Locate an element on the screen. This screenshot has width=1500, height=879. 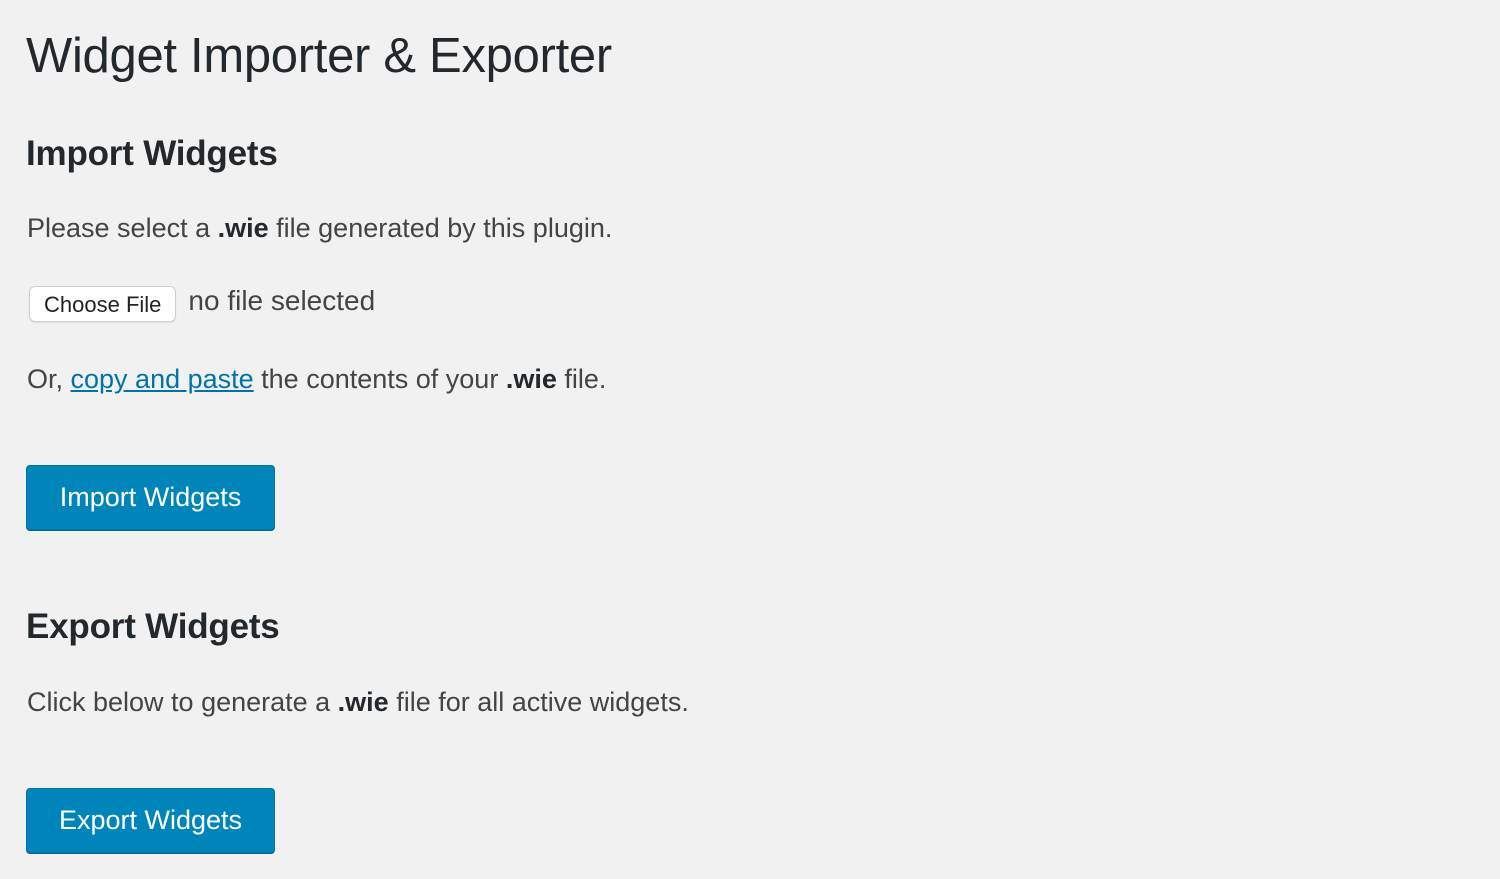
import-description-prefix: Please select a is located at coordinates (122, 228).